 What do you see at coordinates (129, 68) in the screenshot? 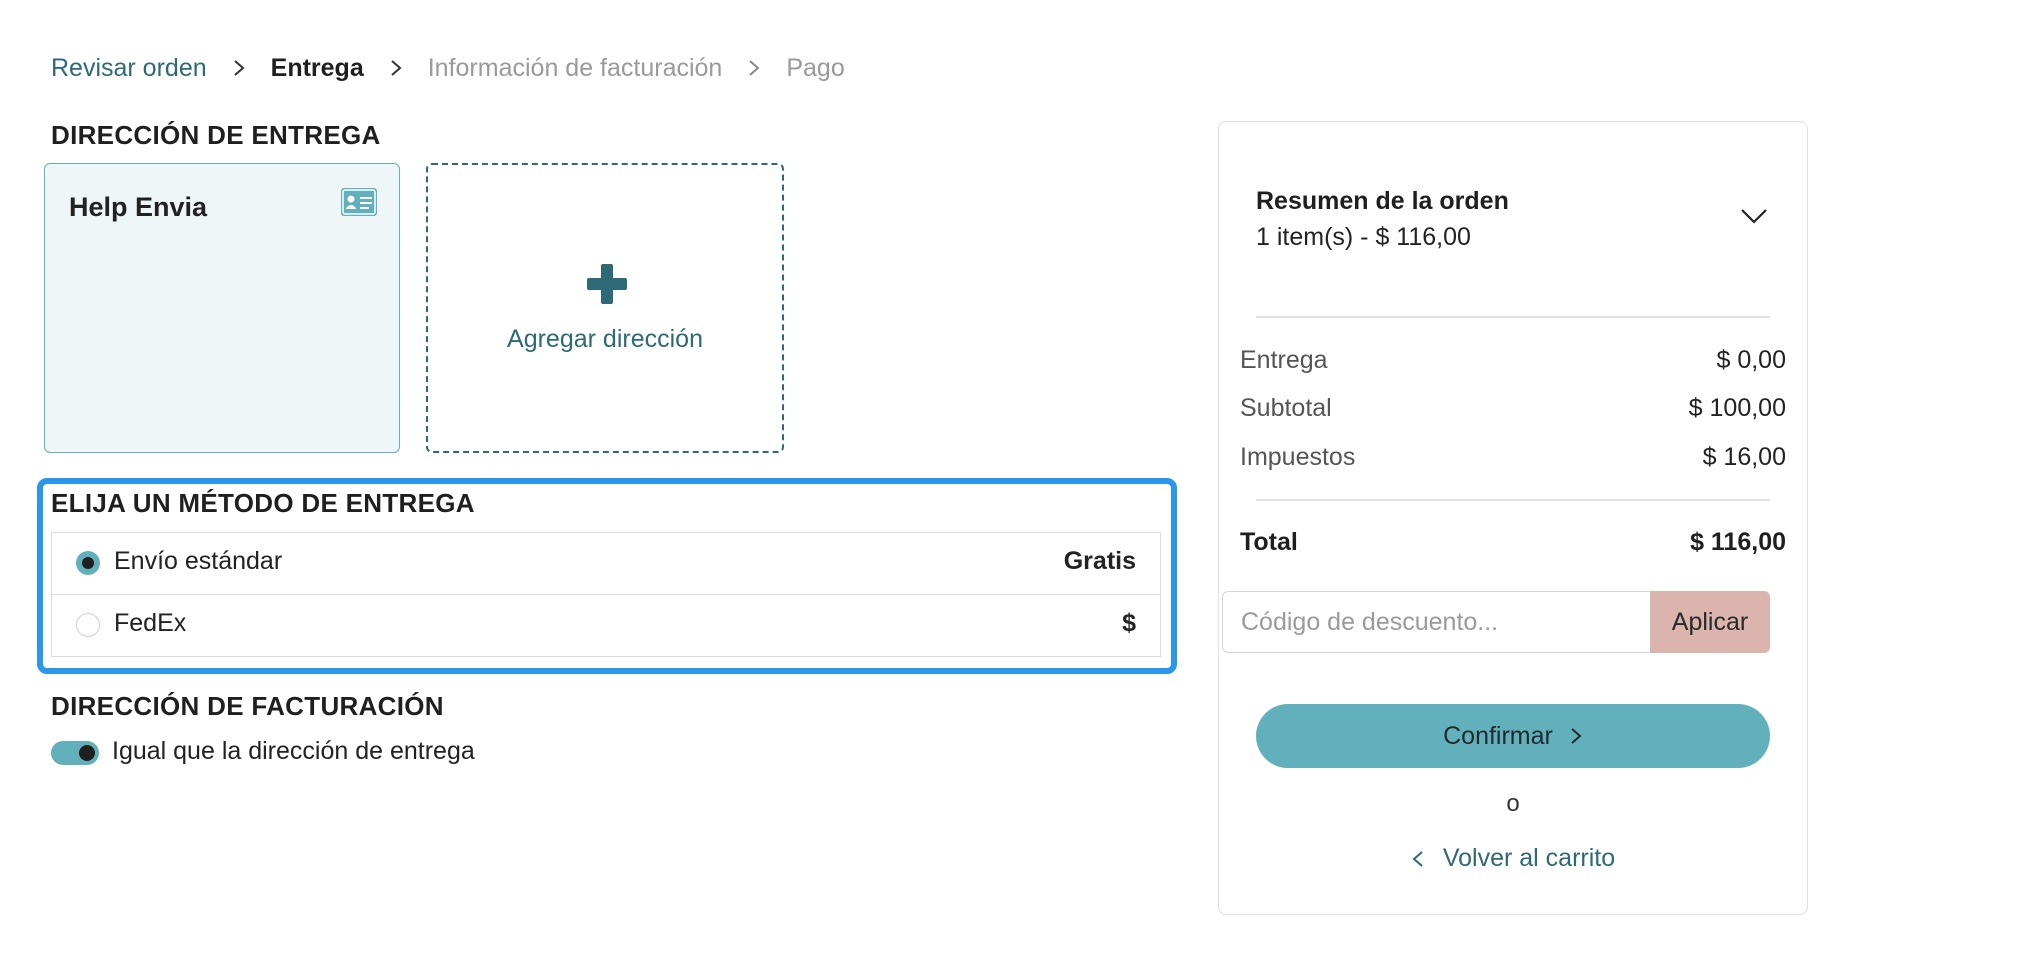
I see `breadcrumb-step-review: Revisar orden` at bounding box center [129, 68].